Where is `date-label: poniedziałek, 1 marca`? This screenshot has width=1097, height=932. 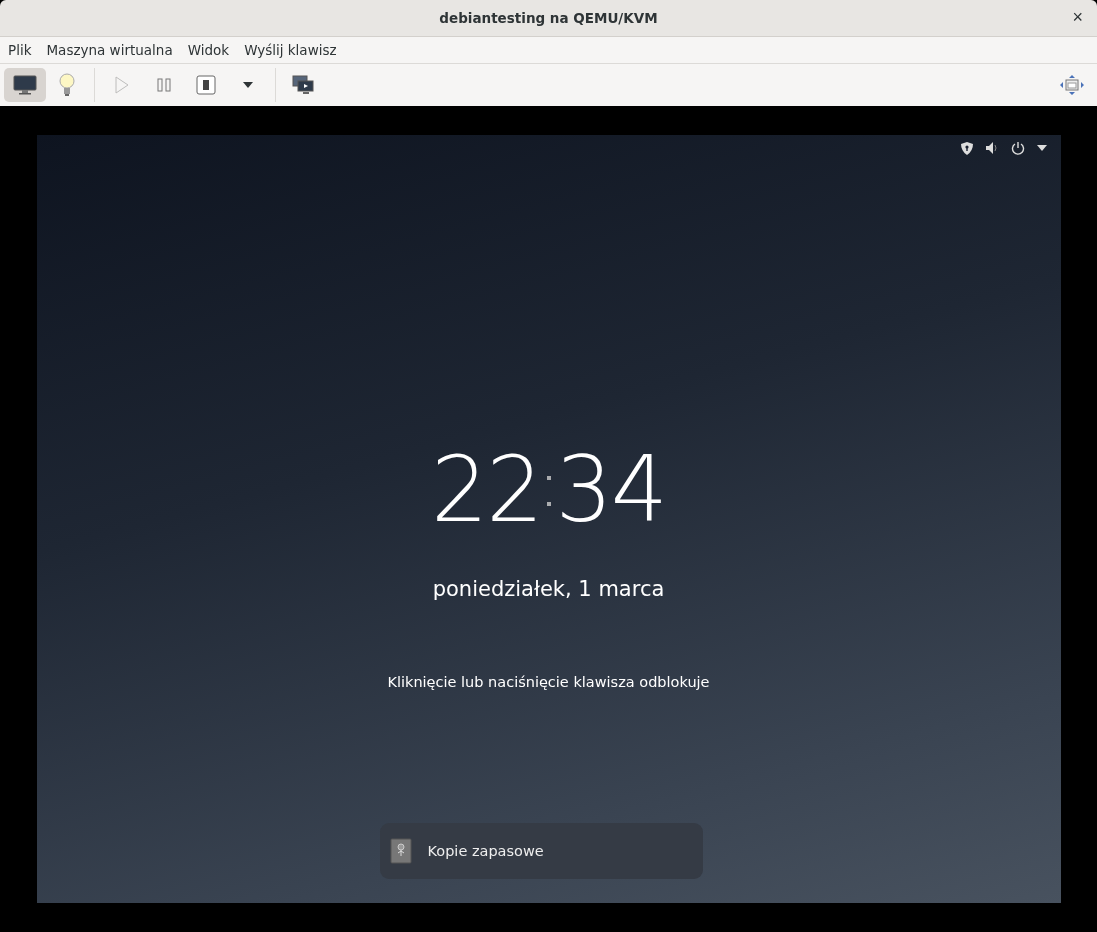 date-label: poniedziałek, 1 marca is located at coordinates (548, 589).